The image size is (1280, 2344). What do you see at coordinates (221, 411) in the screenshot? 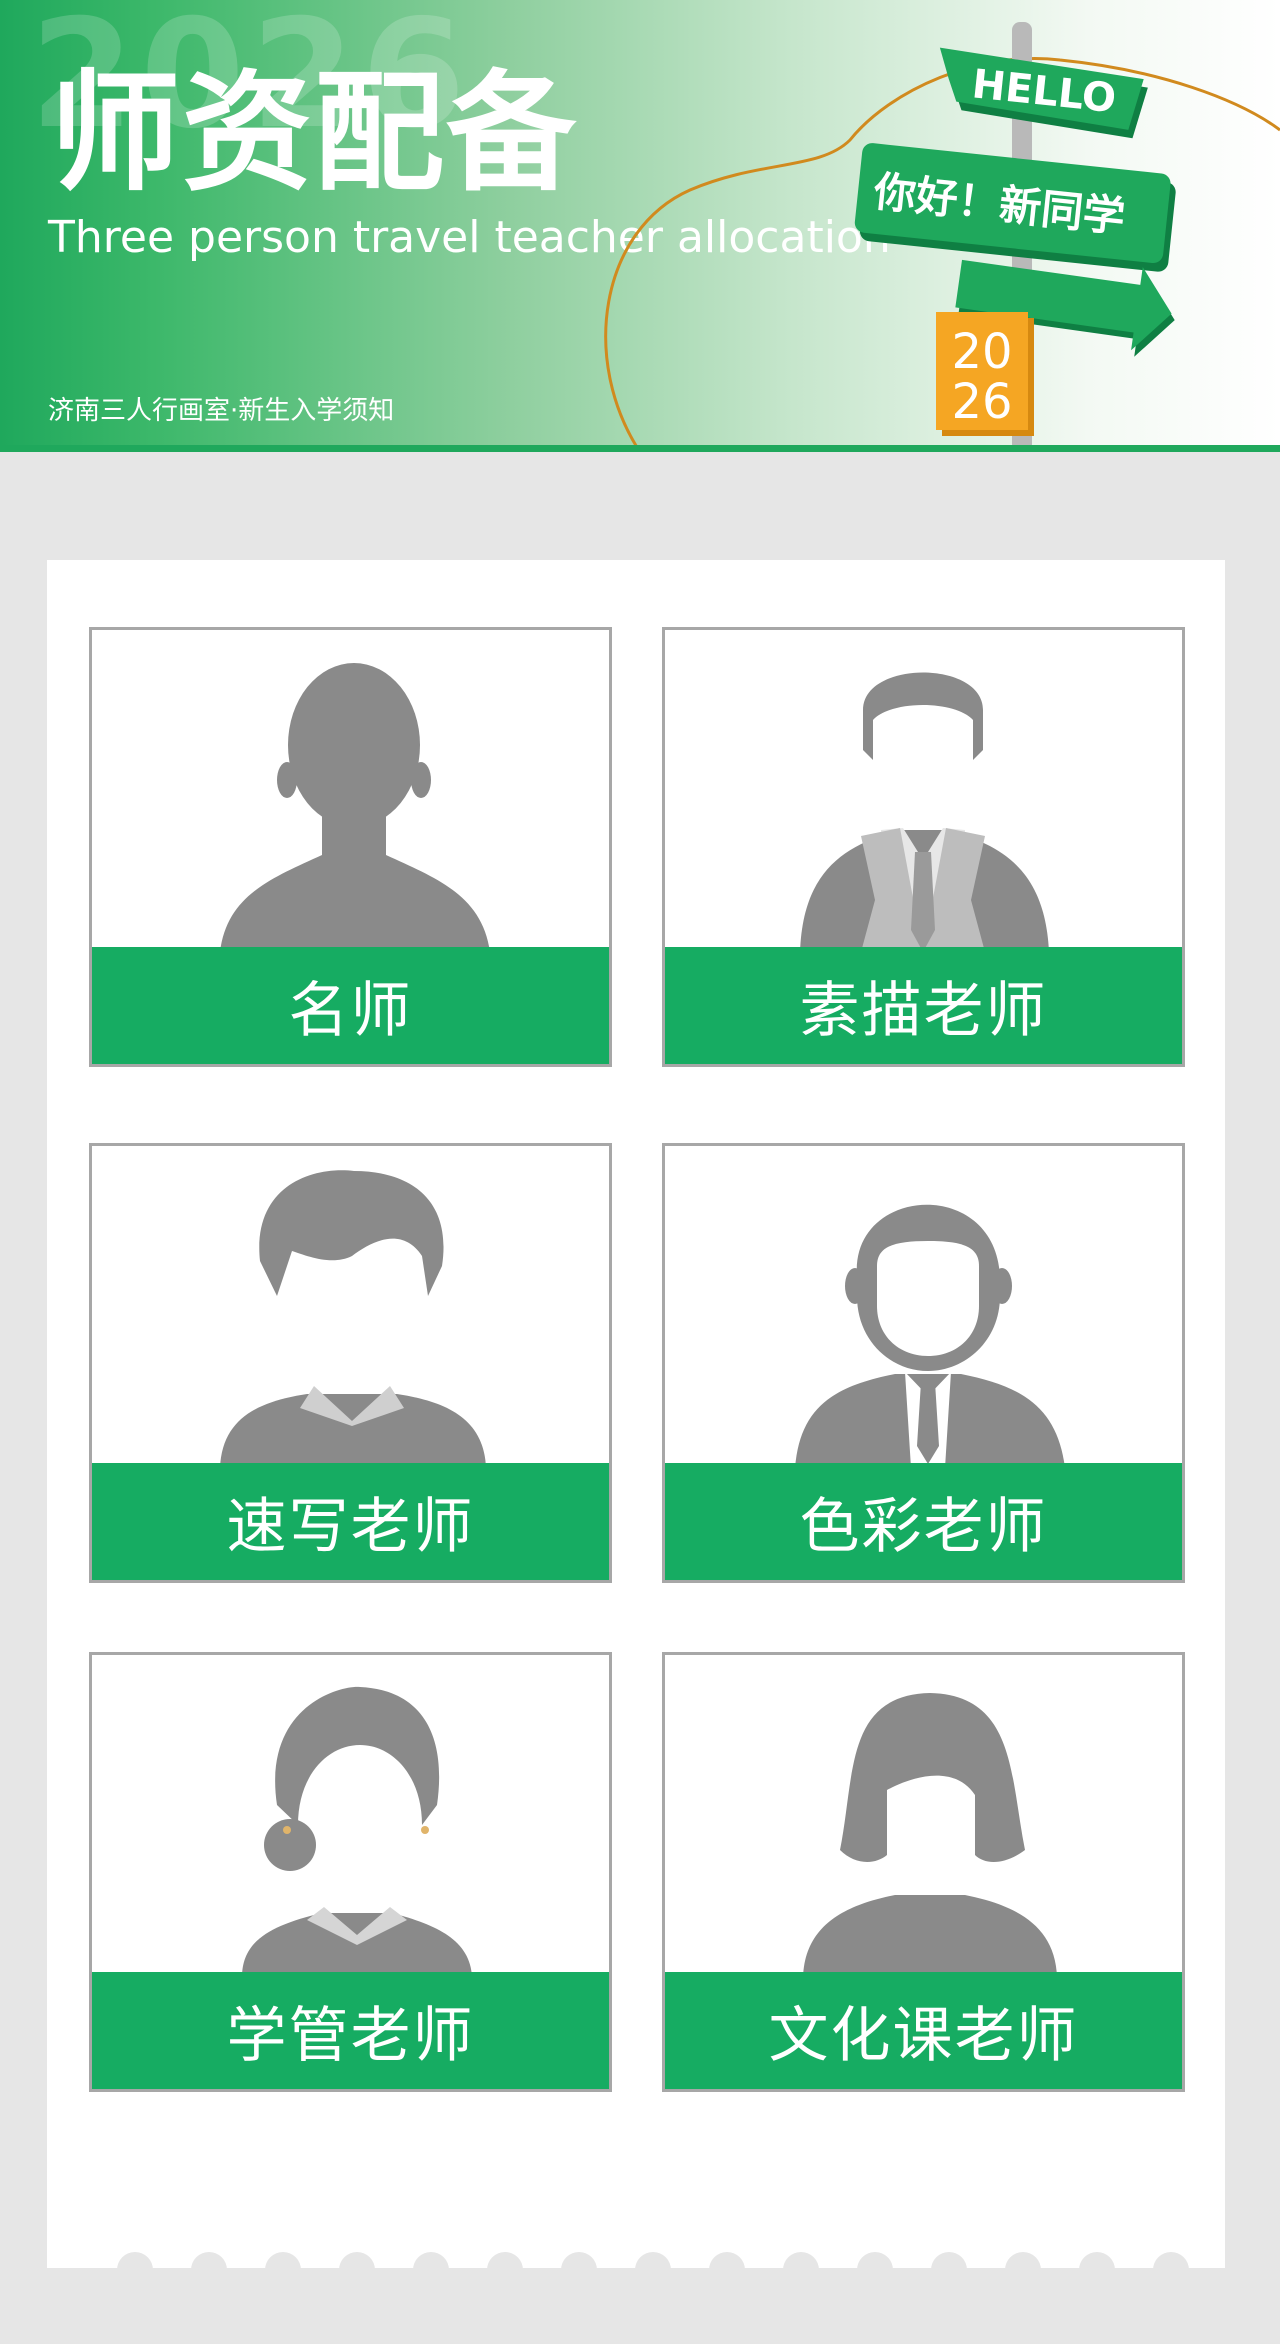
I see `studio-caption: 济南三人行画室·新生入学须知` at bounding box center [221, 411].